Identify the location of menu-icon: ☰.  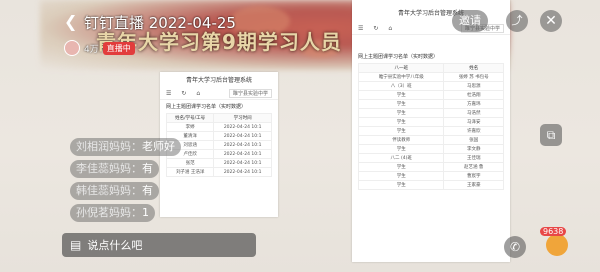
(169, 93).